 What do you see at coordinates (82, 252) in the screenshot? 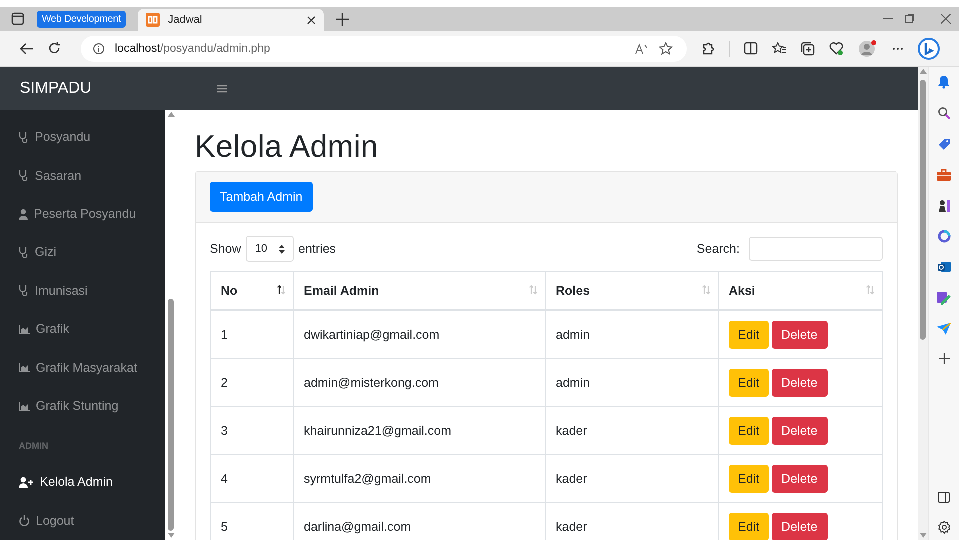
I see `sidebar-item: Gizi` at bounding box center [82, 252].